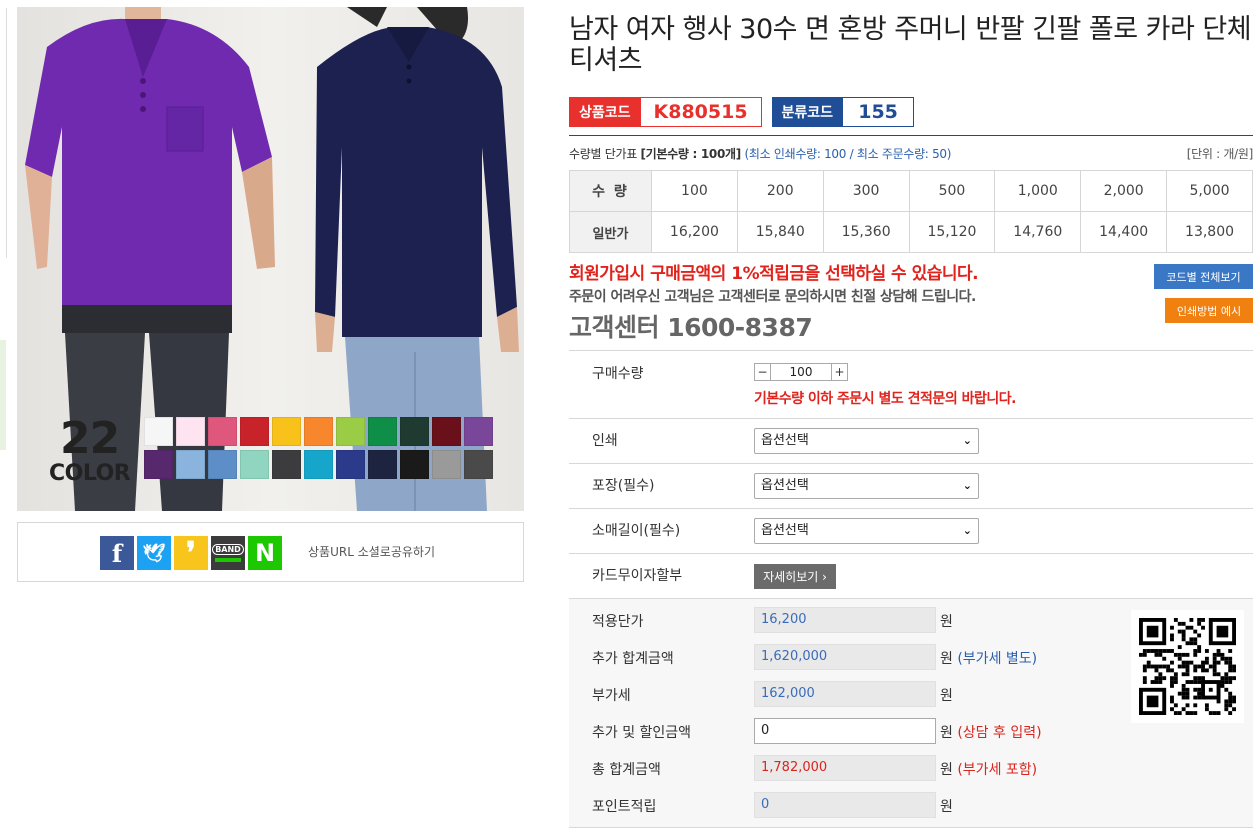 The height and width of the screenshot is (835, 1253). What do you see at coordinates (997, 659) in the screenshot?
I see `subtotal-note: (부가세 별도)` at bounding box center [997, 659].